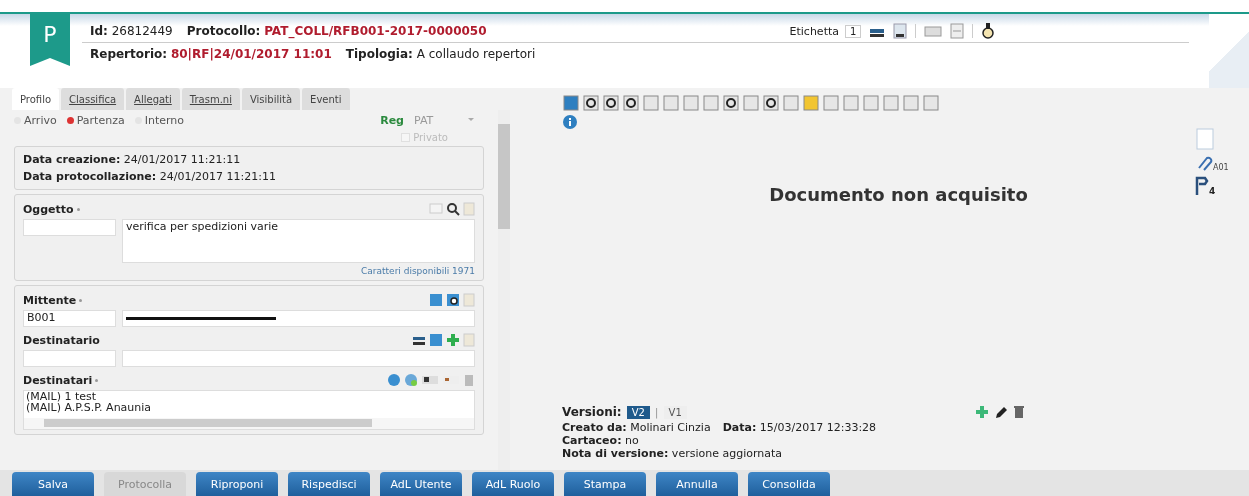 The image size is (1249, 496). Describe the element at coordinates (1204, 163) in the screenshot. I see `paperclip-icon` at that location.